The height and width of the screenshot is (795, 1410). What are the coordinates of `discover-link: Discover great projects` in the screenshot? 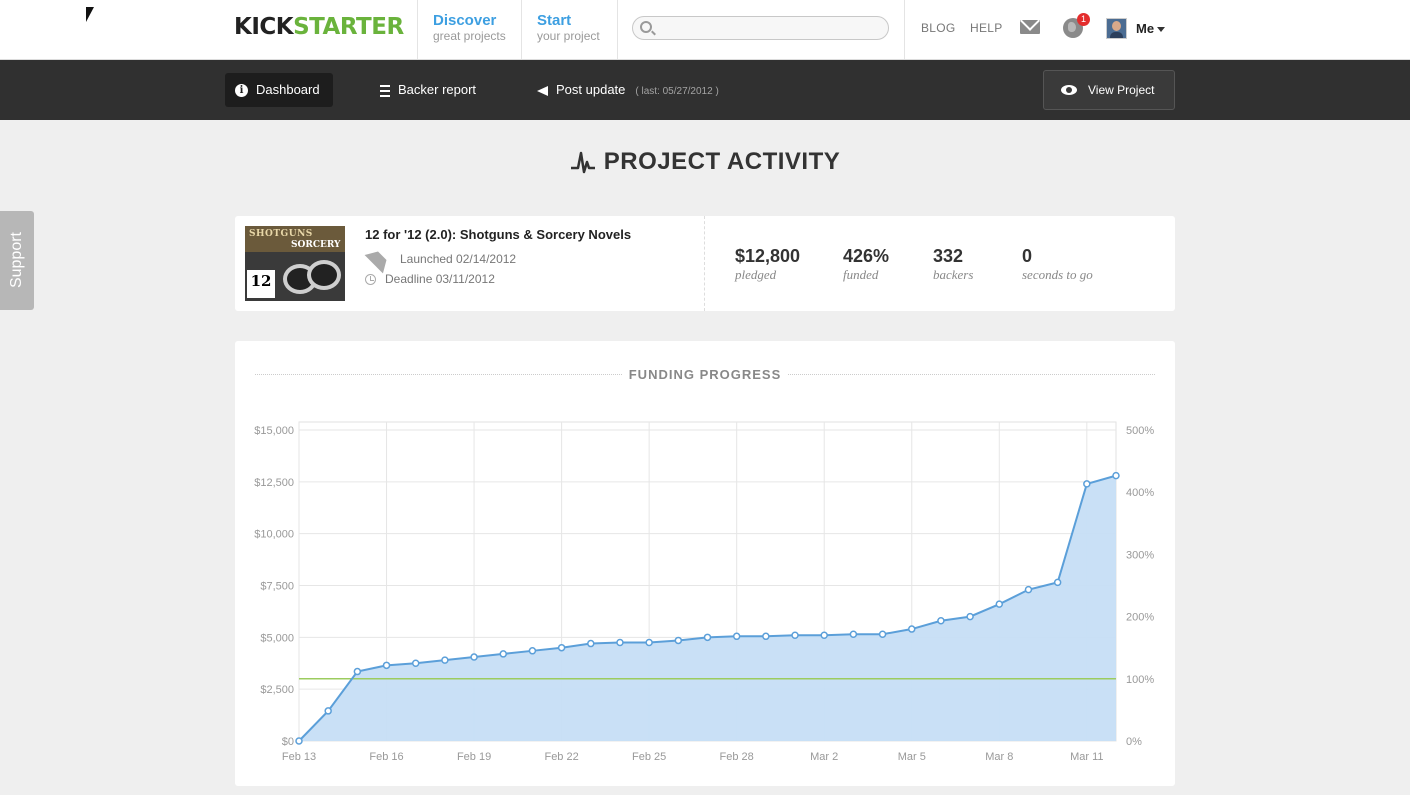 It's located at (469, 28).